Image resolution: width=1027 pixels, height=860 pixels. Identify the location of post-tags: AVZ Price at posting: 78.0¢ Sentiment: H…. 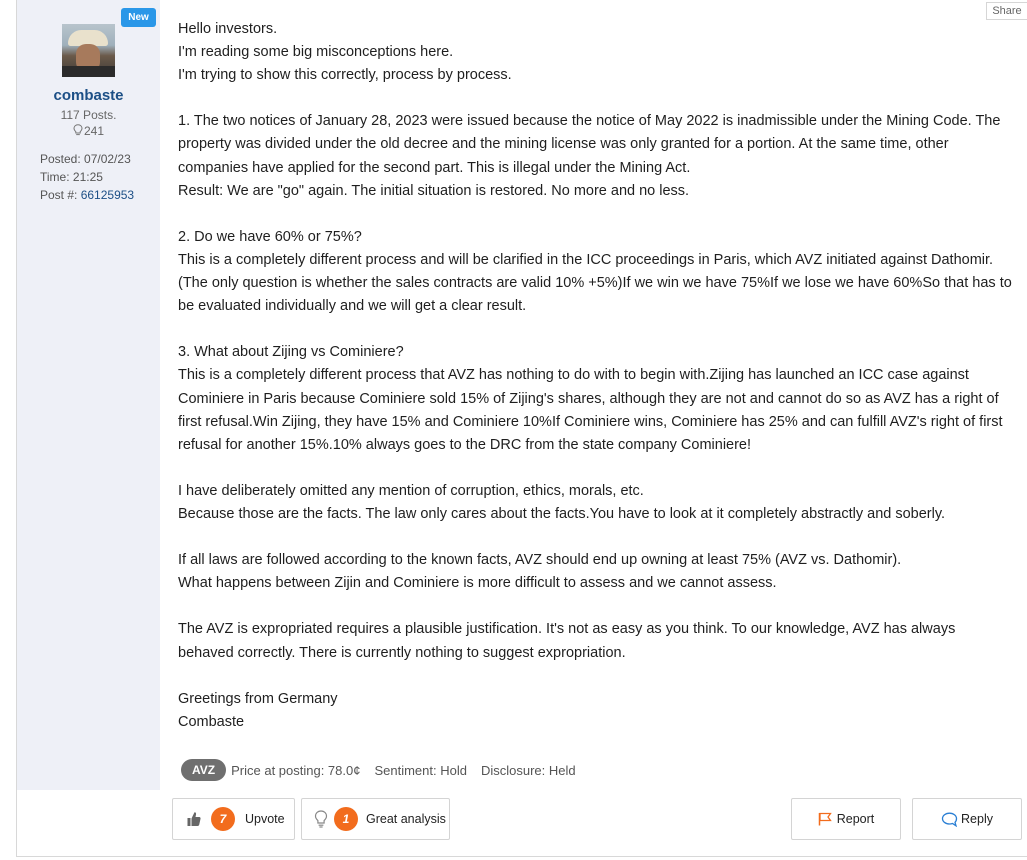
(385, 770).